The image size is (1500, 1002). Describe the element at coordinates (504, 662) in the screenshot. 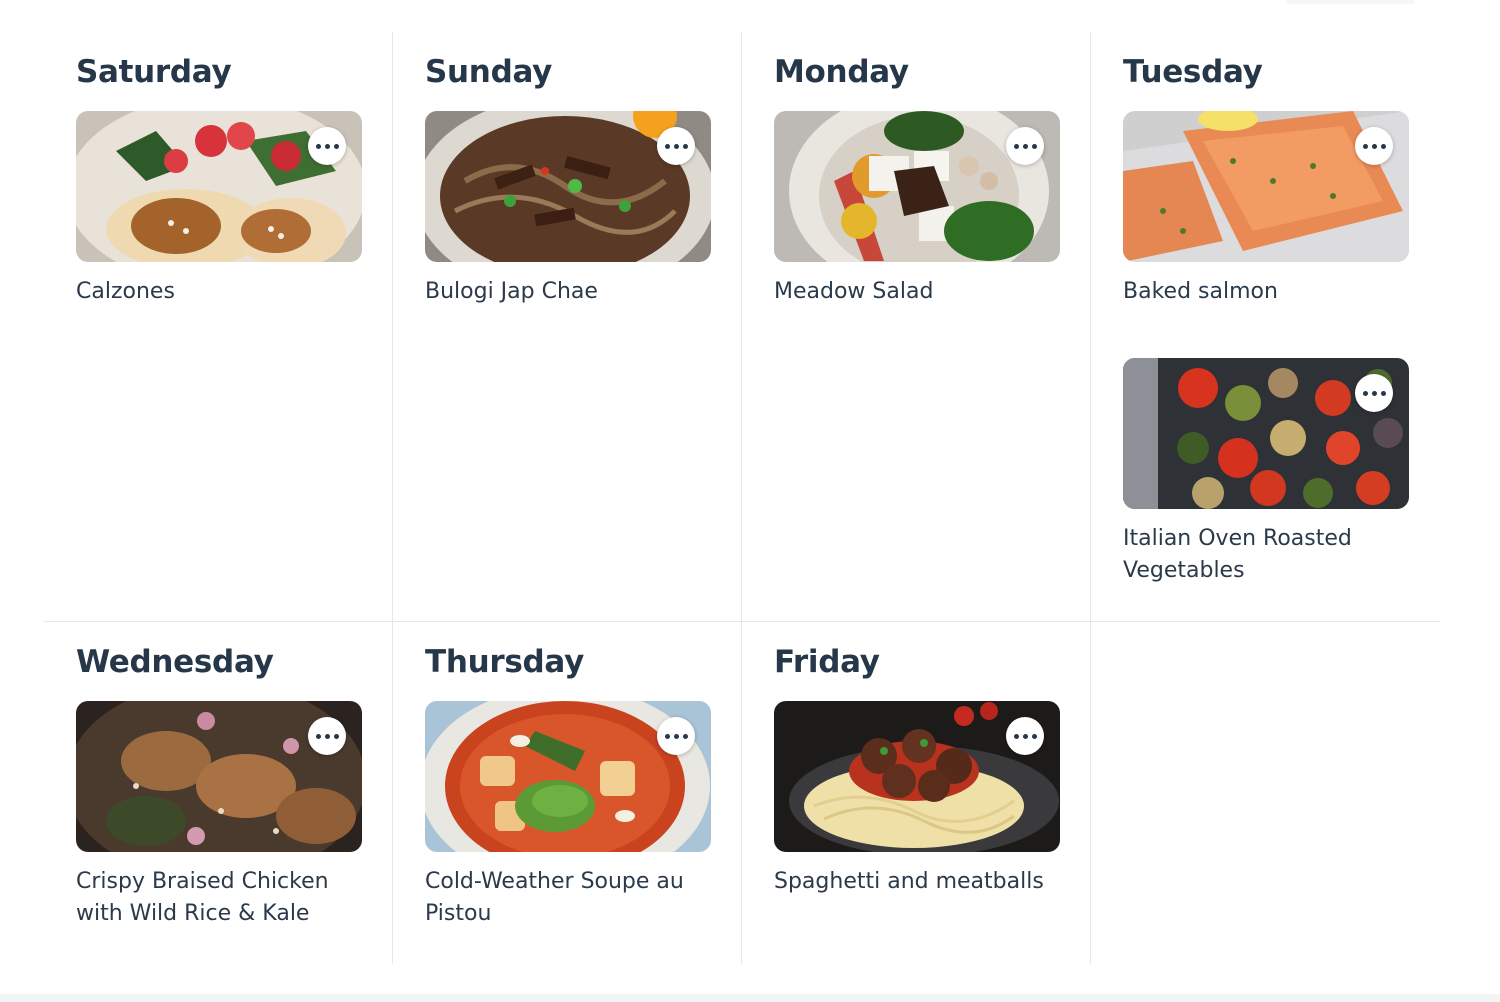

I see `day-title: Thursday` at that location.